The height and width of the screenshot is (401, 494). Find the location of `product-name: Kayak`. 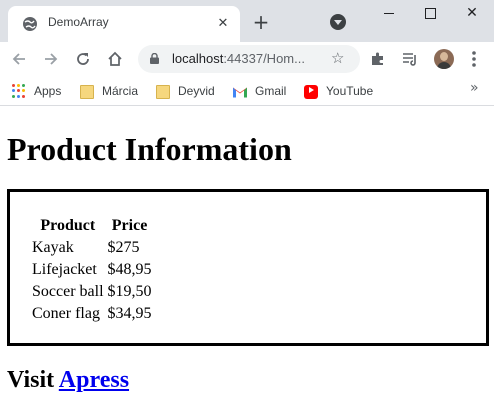

product-name: Kayak is located at coordinates (53, 247).